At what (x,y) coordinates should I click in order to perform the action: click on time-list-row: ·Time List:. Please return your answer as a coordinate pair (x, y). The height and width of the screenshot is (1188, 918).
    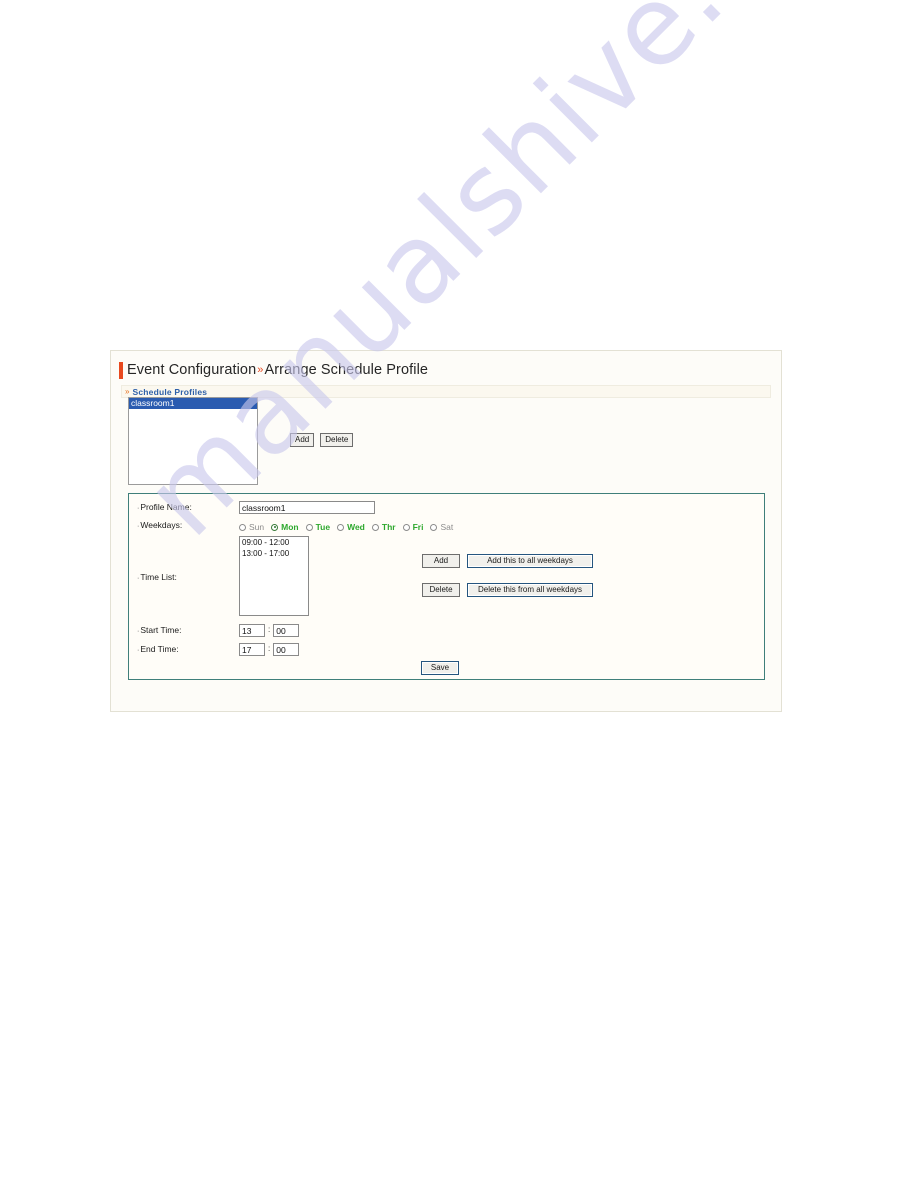
    Looking at the image, I should click on (157, 577).